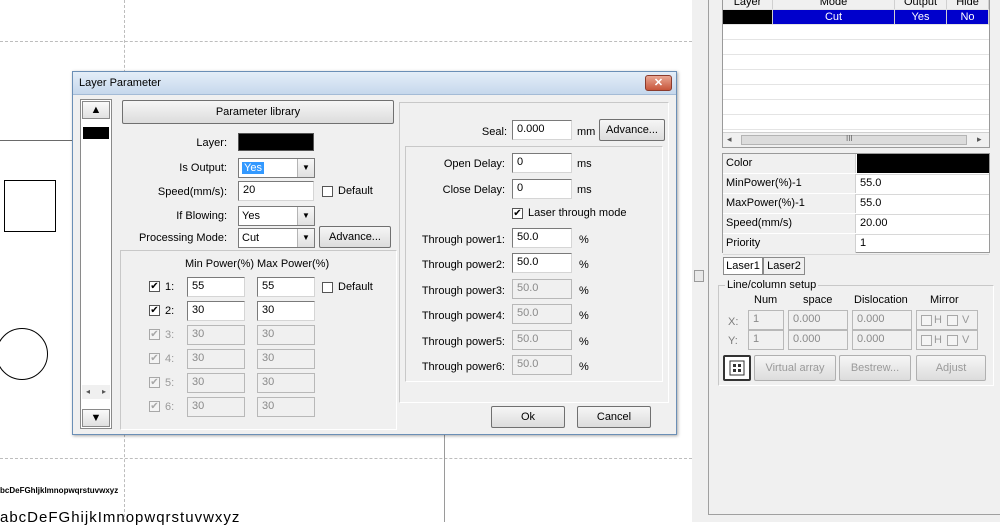 Image resolution: width=1000 pixels, height=526 pixels. I want to click on layer-color-box, so click(276, 142).